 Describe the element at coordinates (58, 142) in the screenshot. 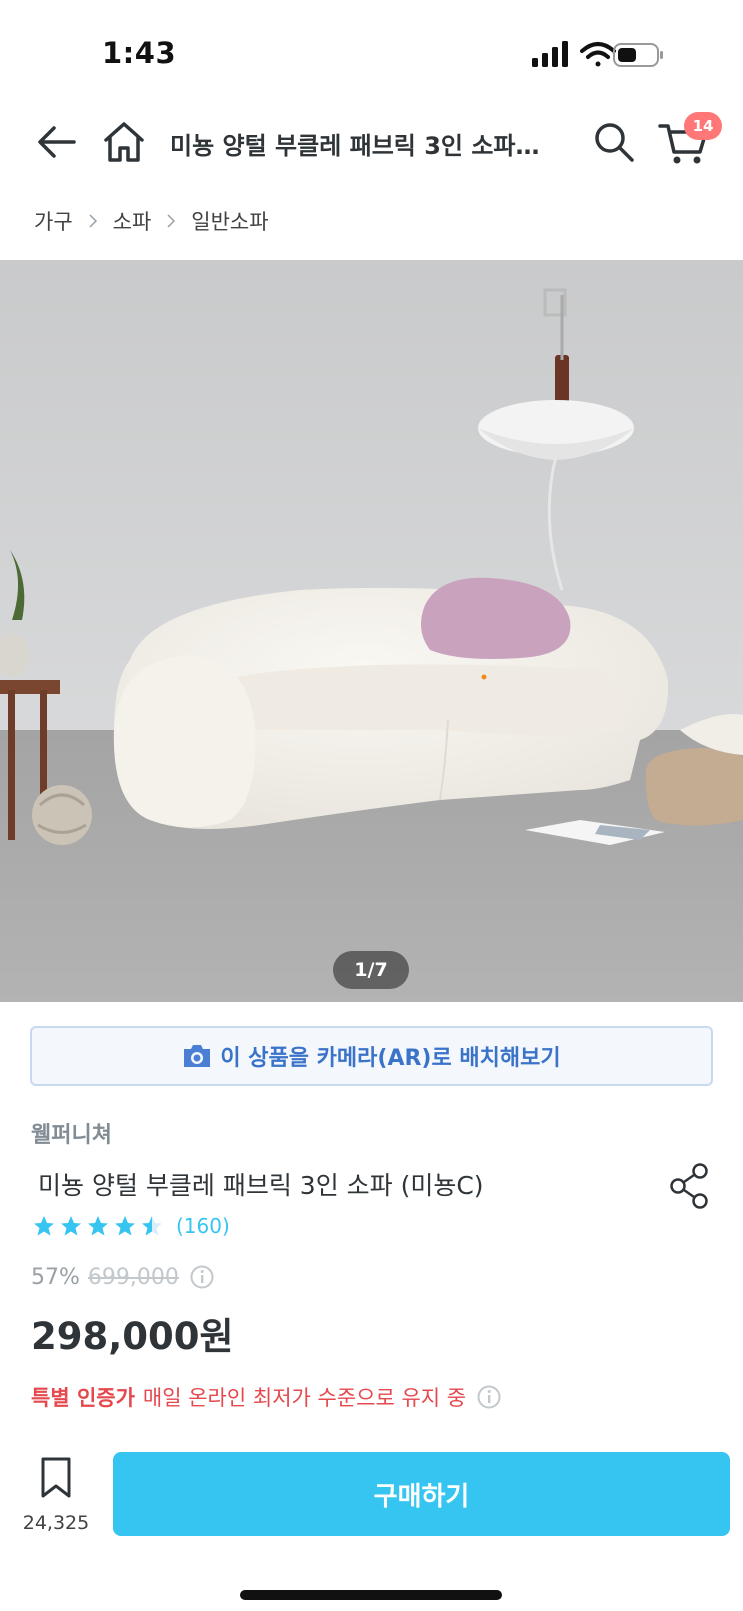

I see `back-arrow-icon` at that location.